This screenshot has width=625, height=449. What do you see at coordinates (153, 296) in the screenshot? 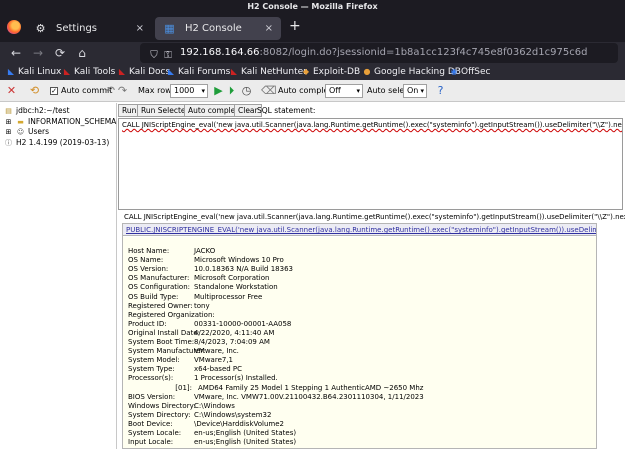
I see `result-line-key: OS Build Type:` at bounding box center [153, 296].